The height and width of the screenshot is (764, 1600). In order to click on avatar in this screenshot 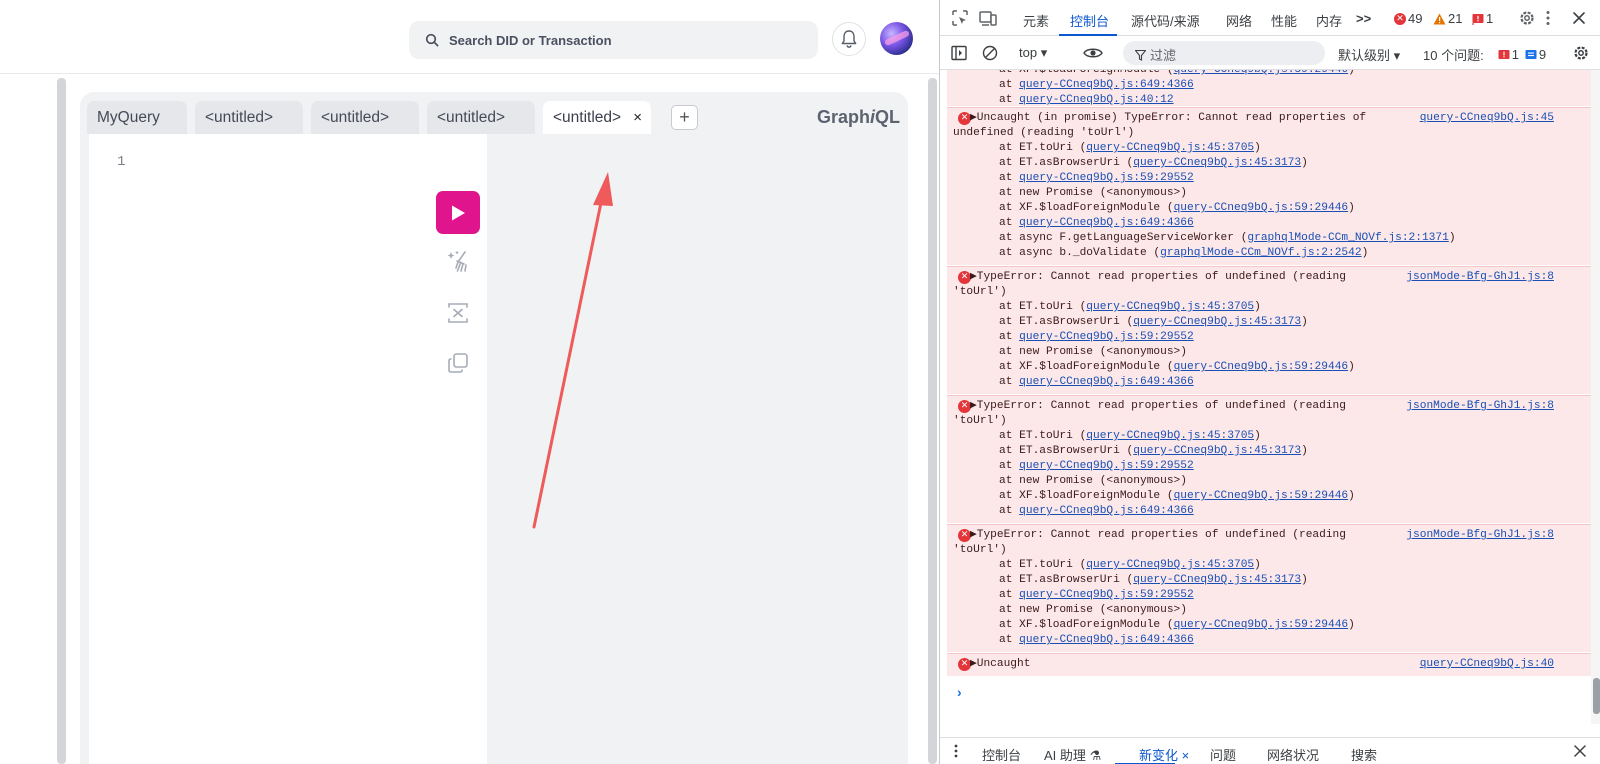, I will do `click(896, 38)`.